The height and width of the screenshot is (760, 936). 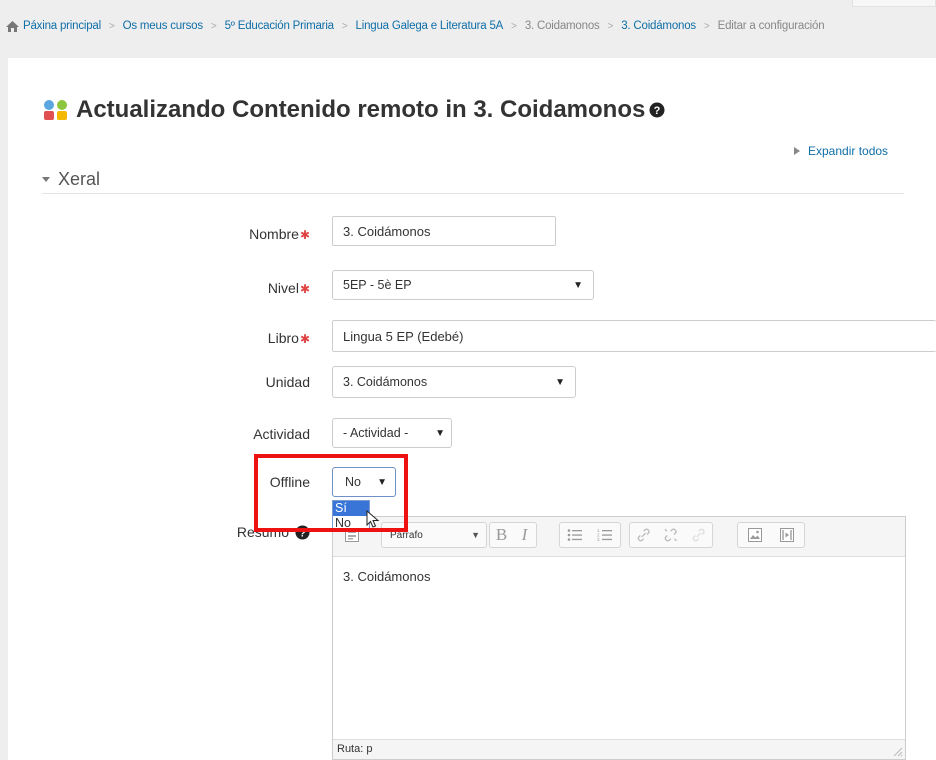 I want to click on section-title: Xeral, so click(x=79, y=179).